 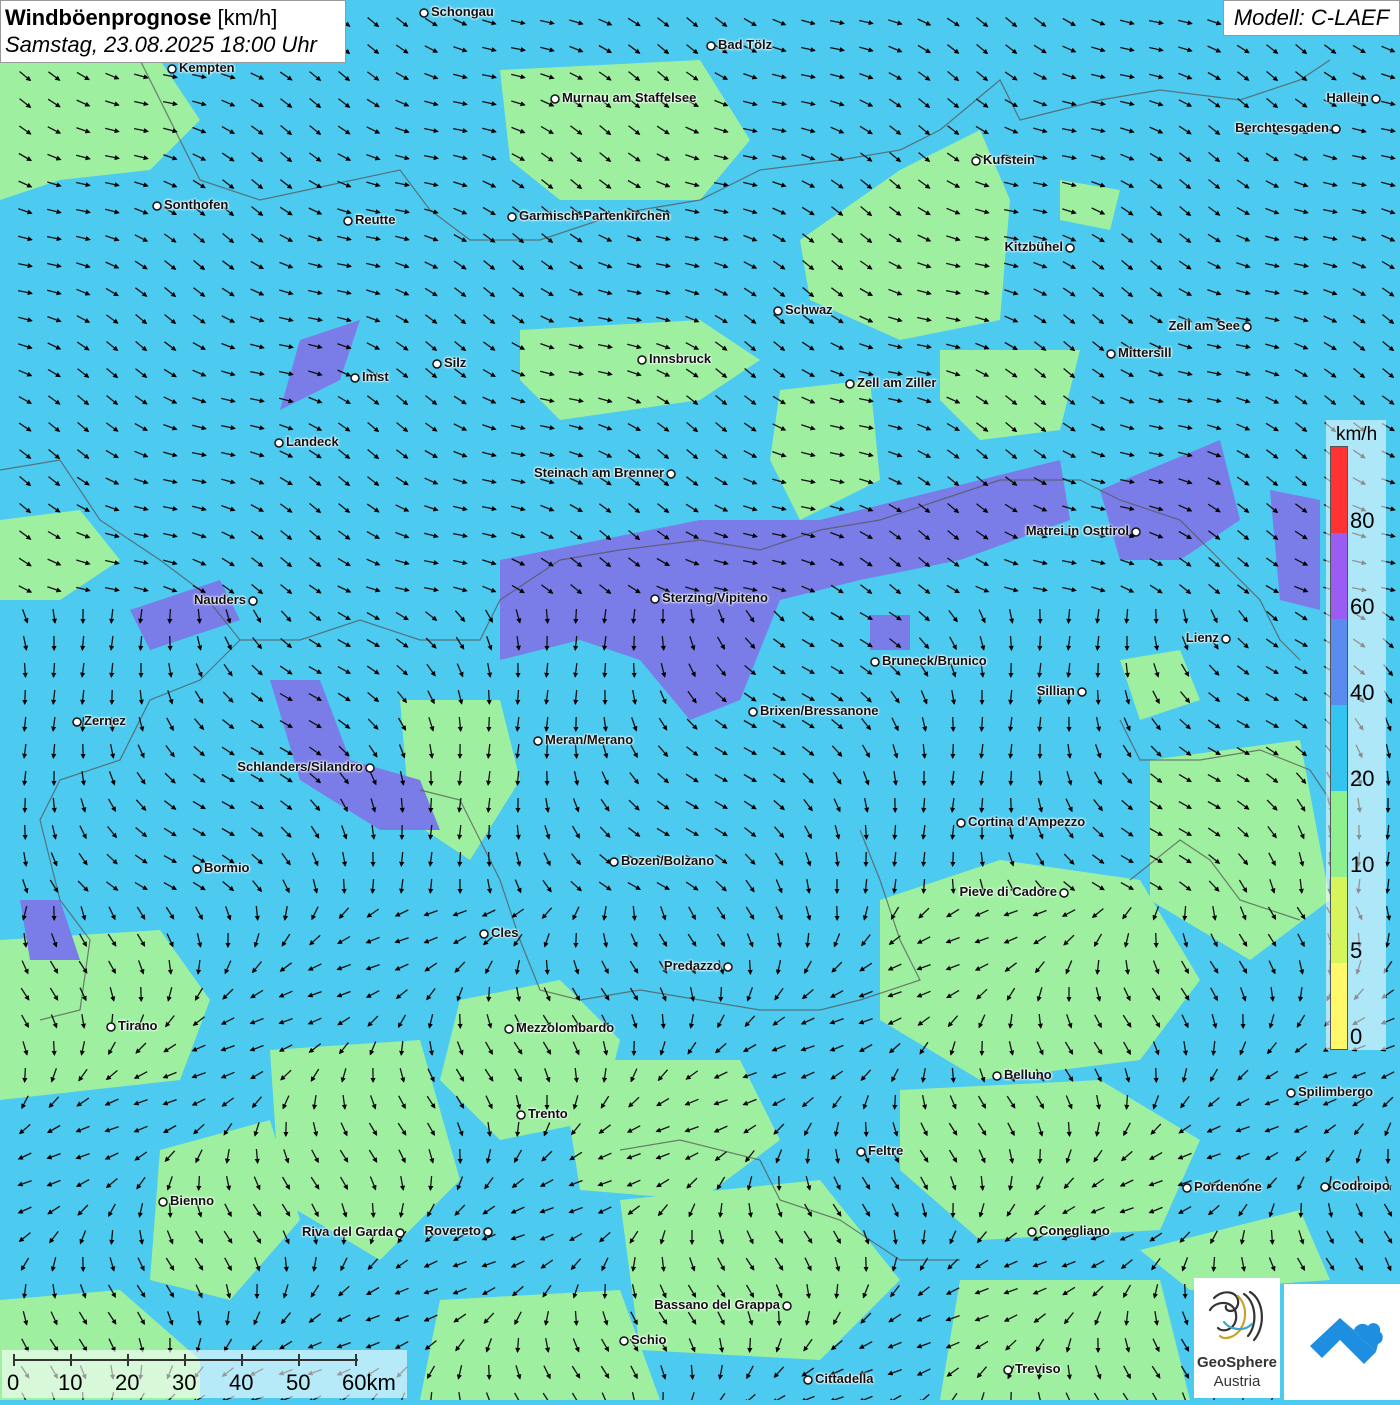 What do you see at coordinates (667, 860) in the screenshot?
I see `city-label: Bozen/Bolzano` at bounding box center [667, 860].